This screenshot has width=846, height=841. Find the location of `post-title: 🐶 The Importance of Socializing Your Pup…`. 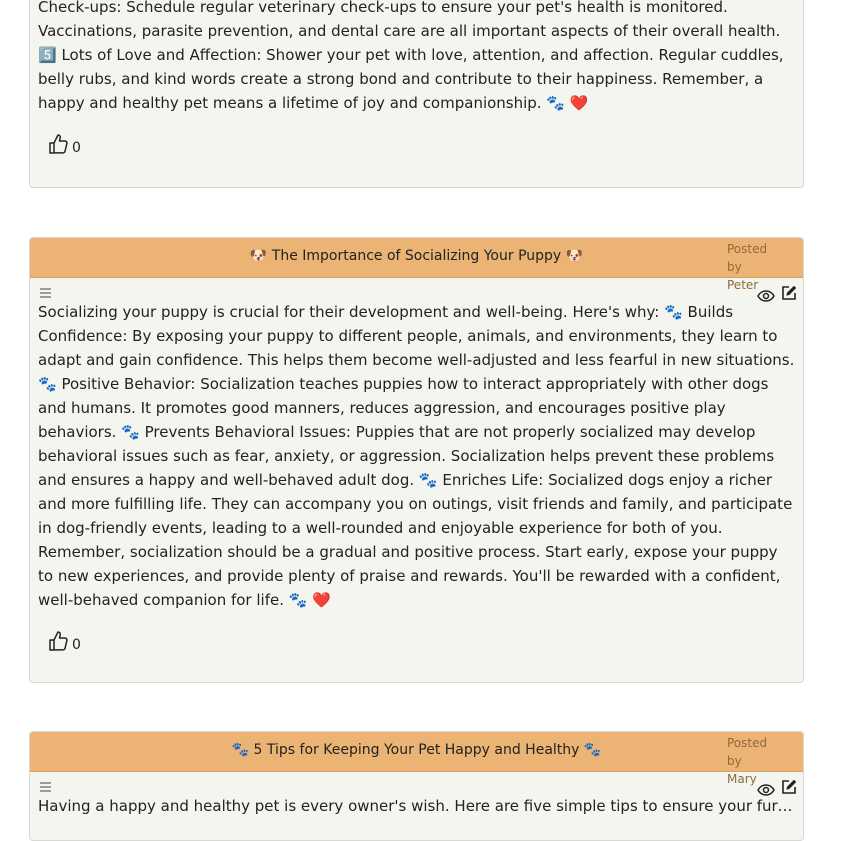

post-title: 🐶 The Importance of Socializing Your Pup… is located at coordinates (416, 256).